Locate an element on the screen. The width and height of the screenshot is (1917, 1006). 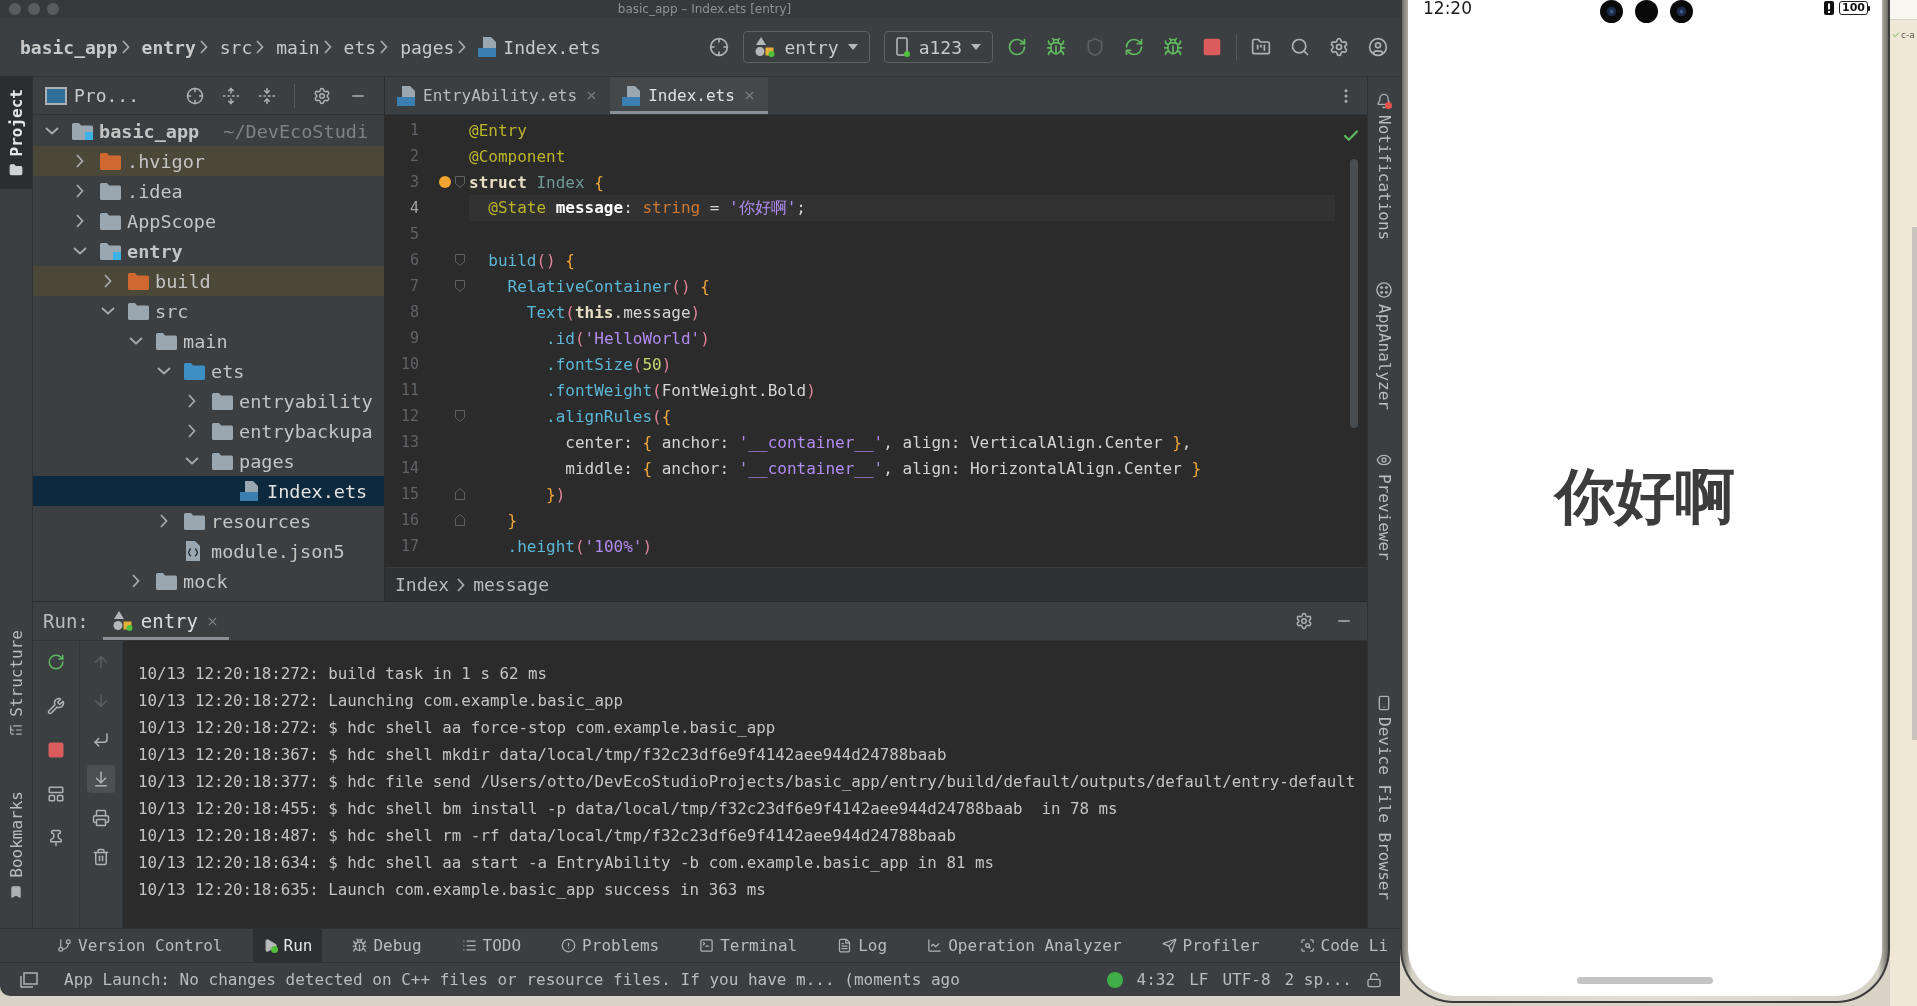
bookmark-icon is located at coordinates (16, 892).